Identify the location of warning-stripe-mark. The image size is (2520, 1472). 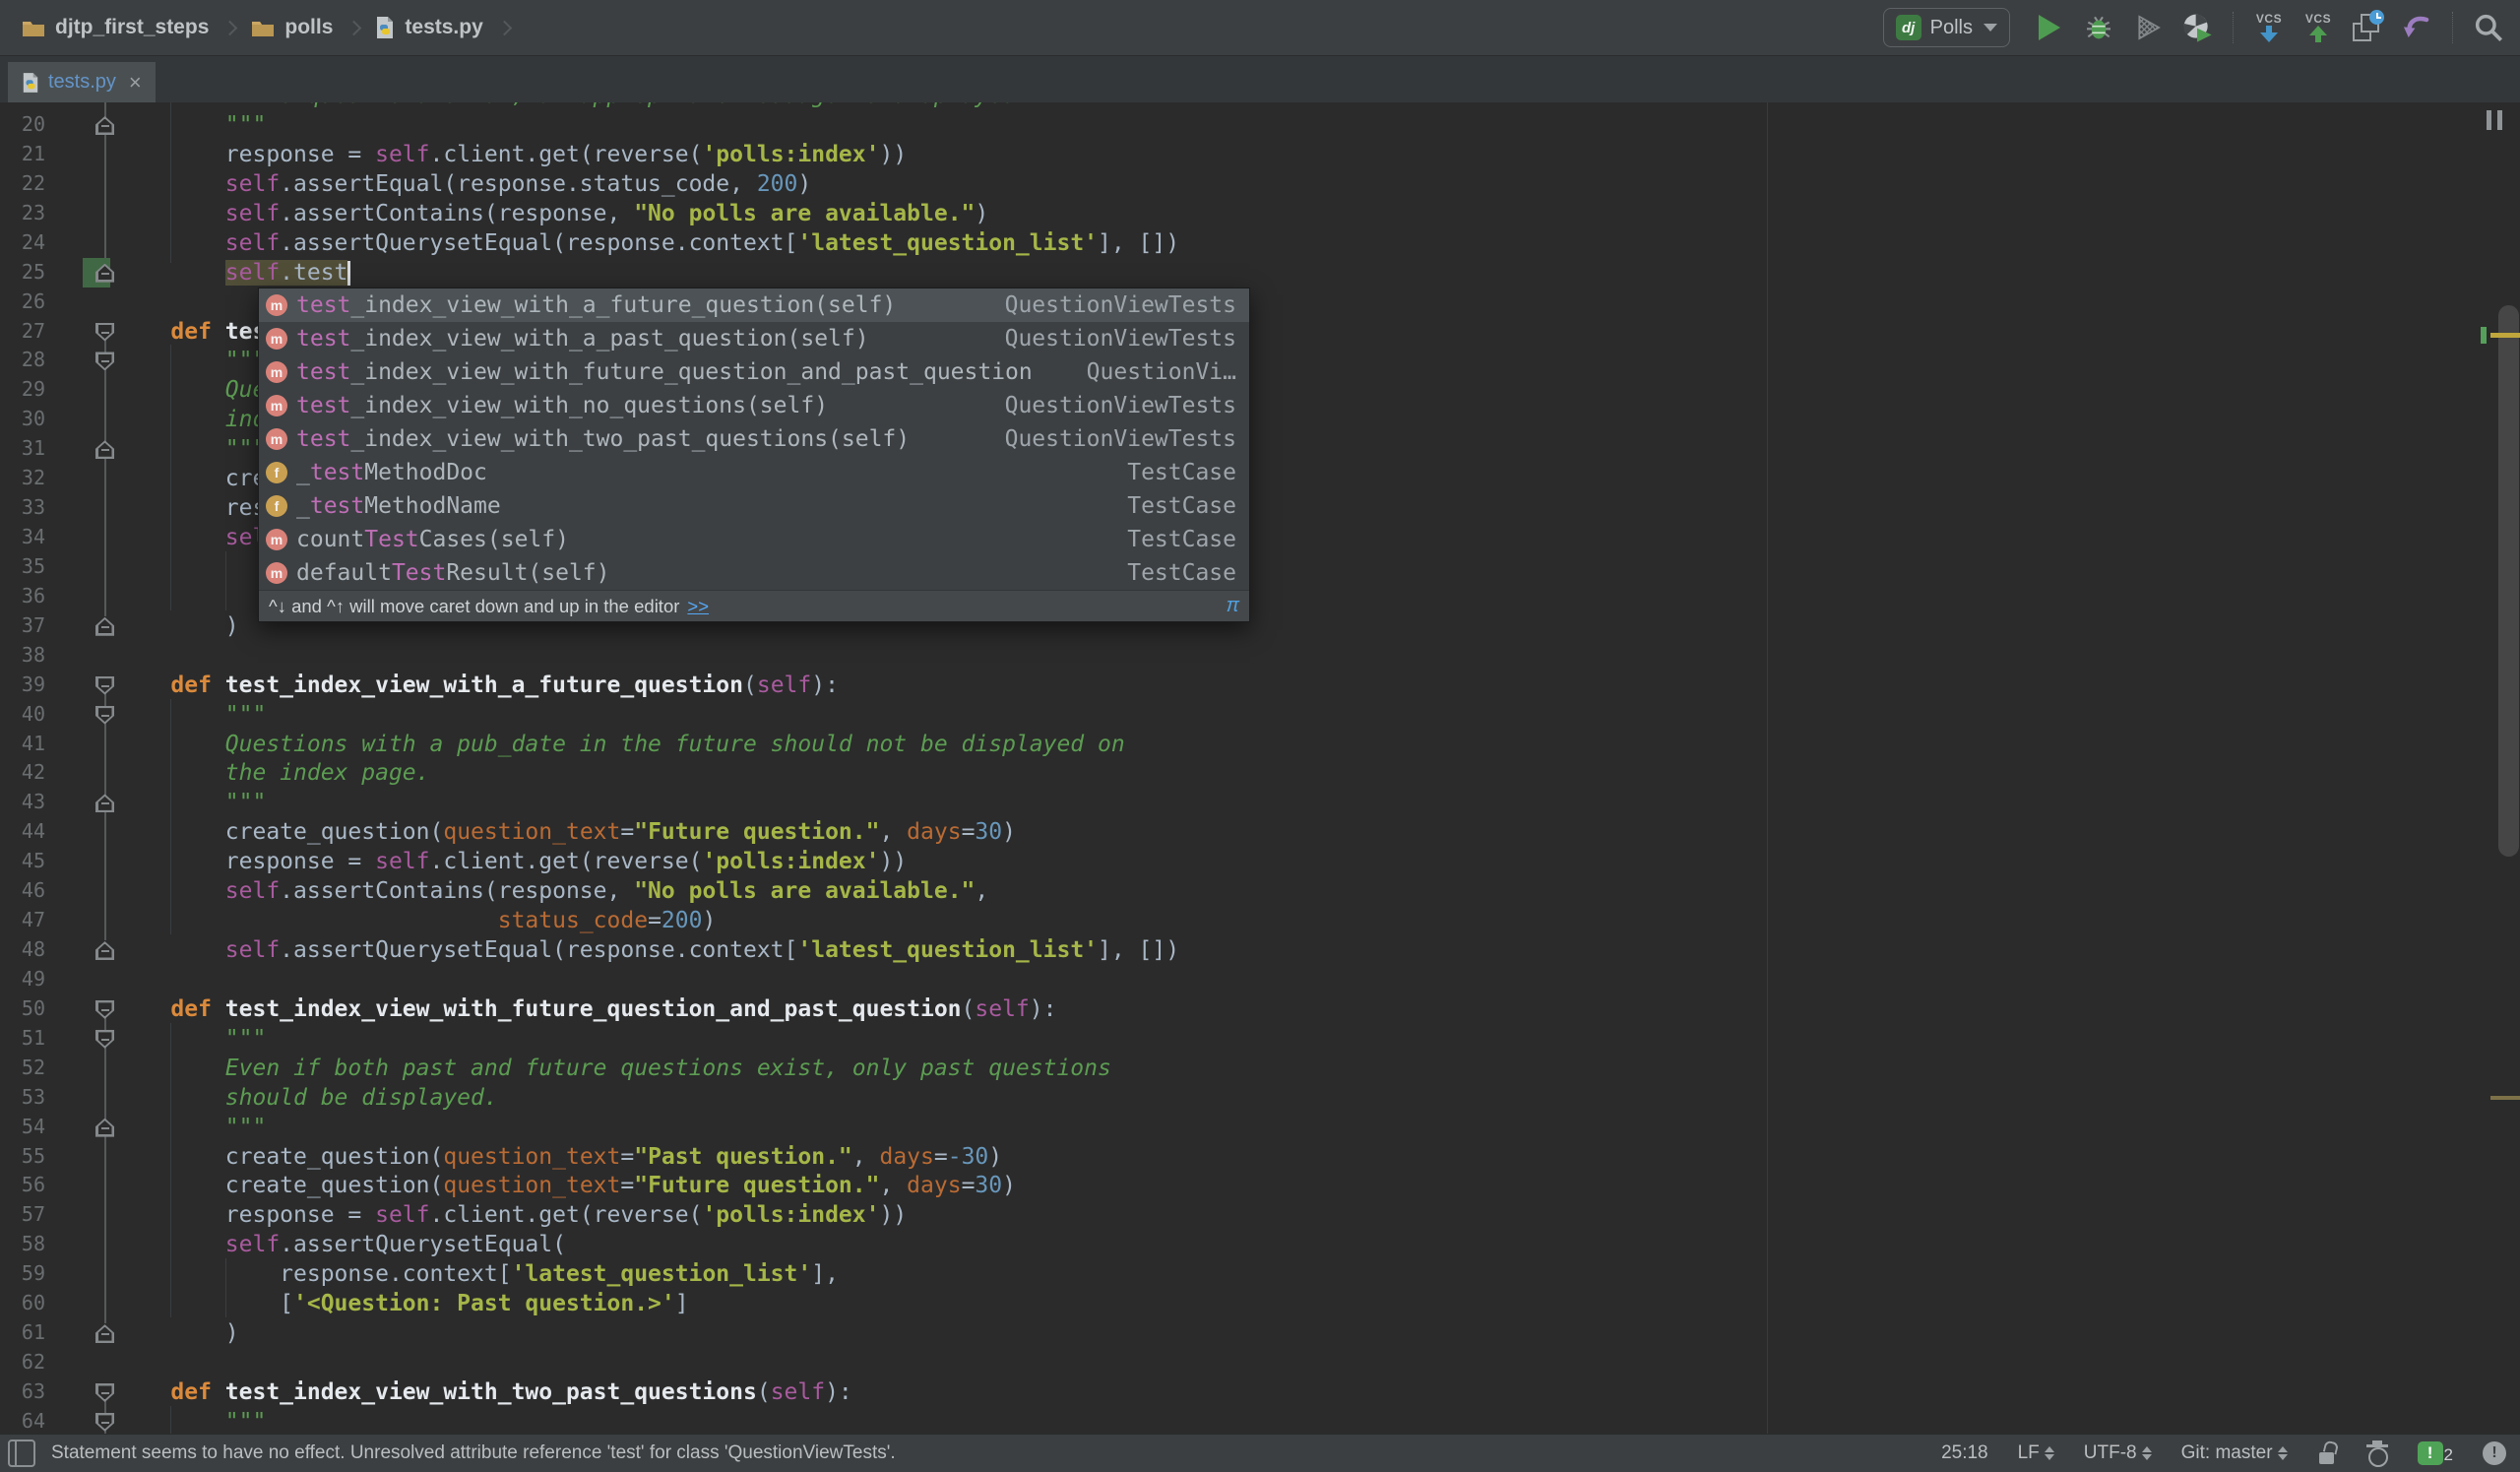
(2505, 335).